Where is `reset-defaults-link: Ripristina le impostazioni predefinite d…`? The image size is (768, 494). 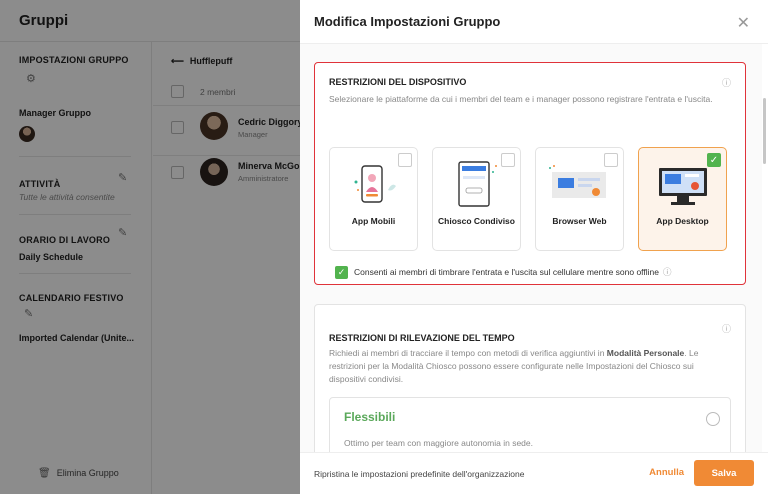
reset-defaults-link: Ripristina le impostazioni predefinite d… is located at coordinates (419, 474).